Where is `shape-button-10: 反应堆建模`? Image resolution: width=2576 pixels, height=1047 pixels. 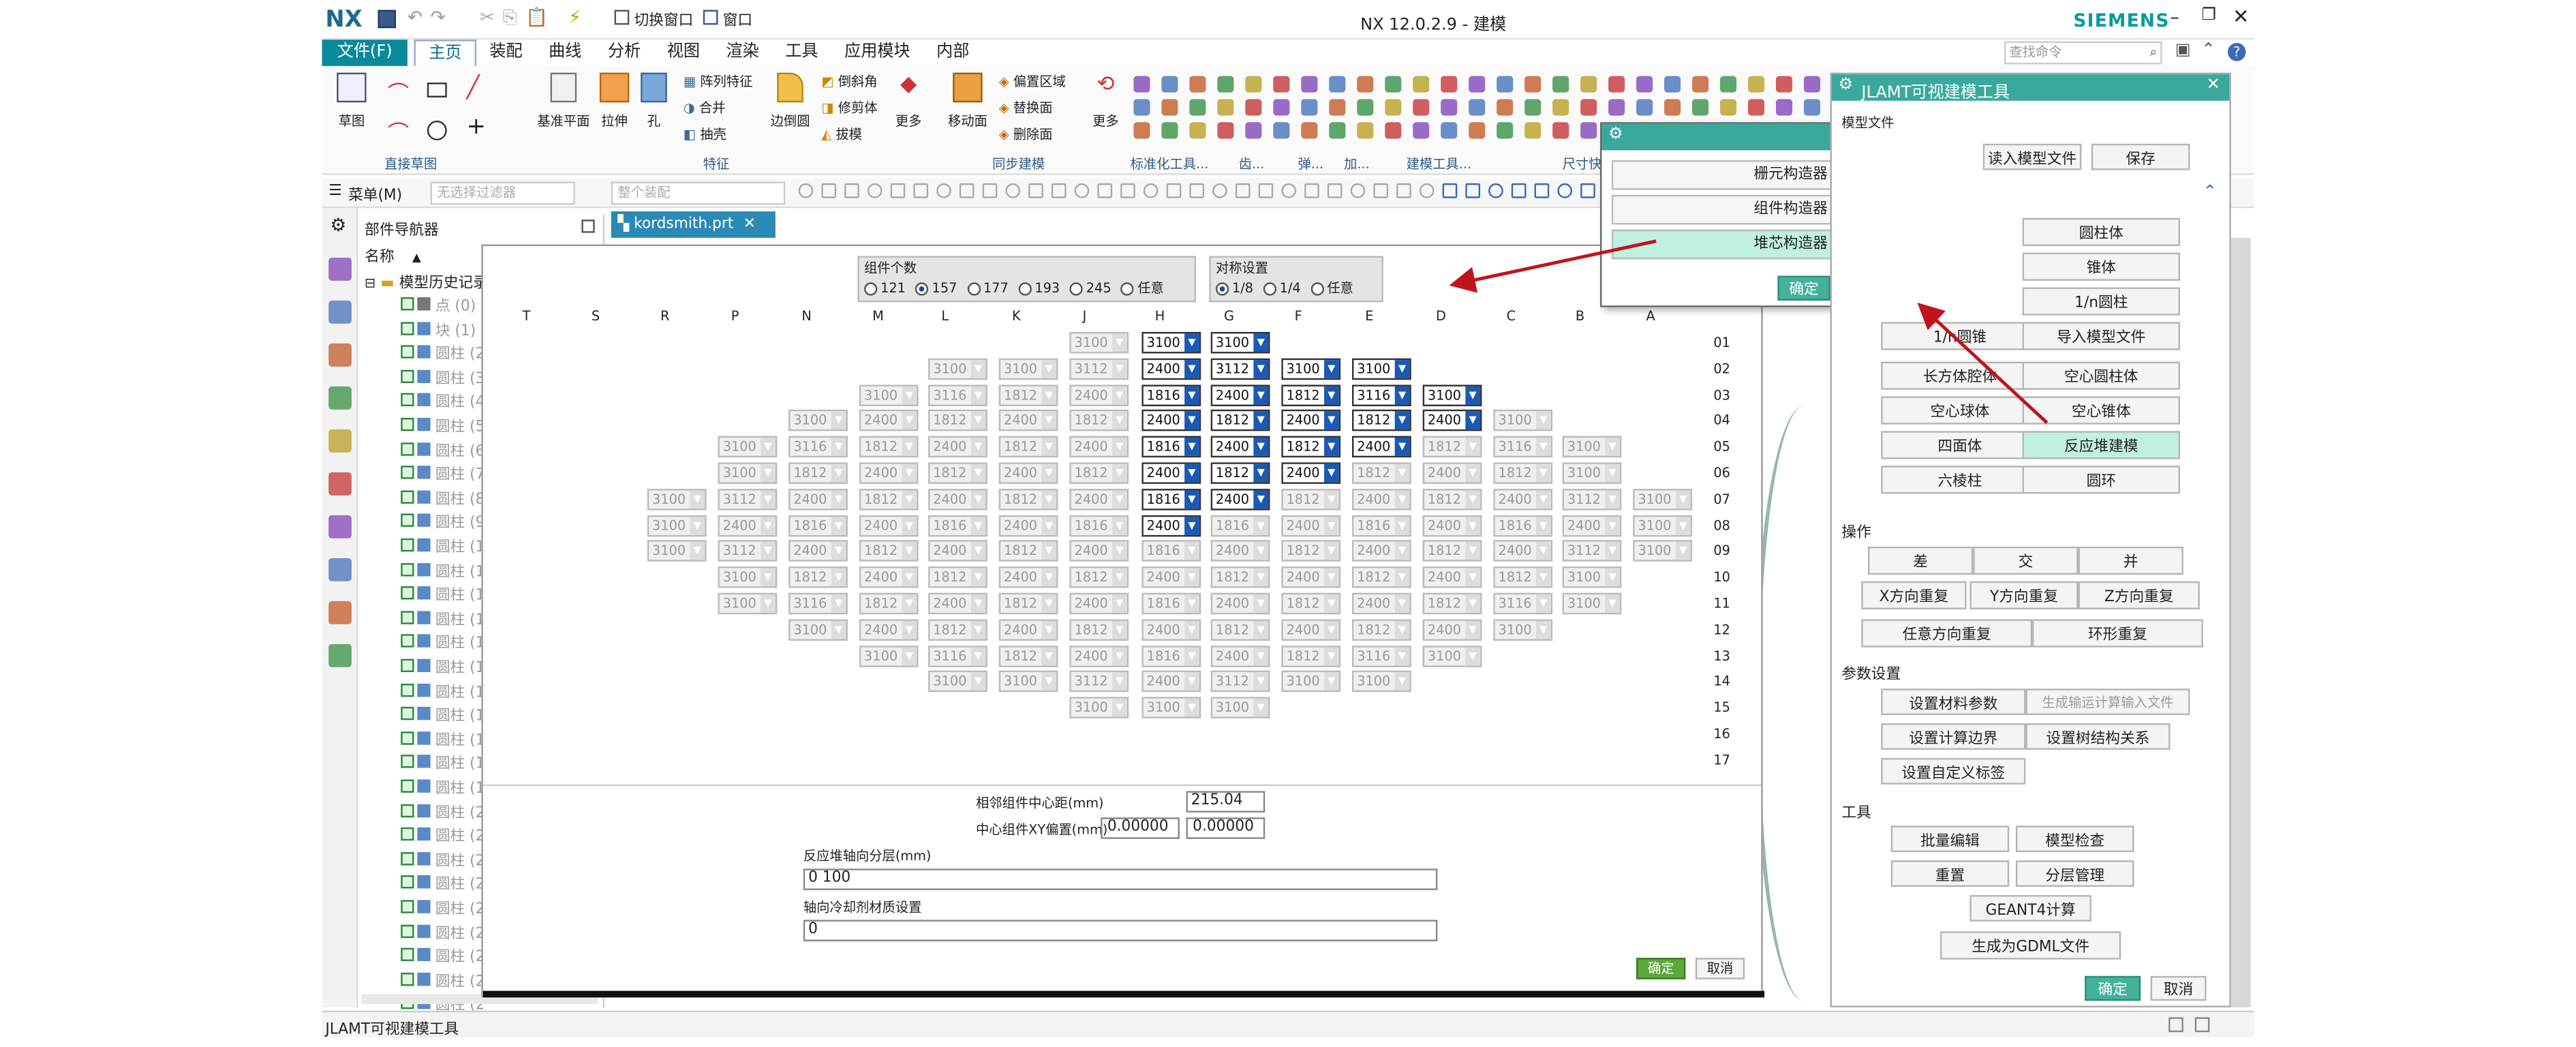
shape-button-10: 反应堆建模 is located at coordinates (2101, 445).